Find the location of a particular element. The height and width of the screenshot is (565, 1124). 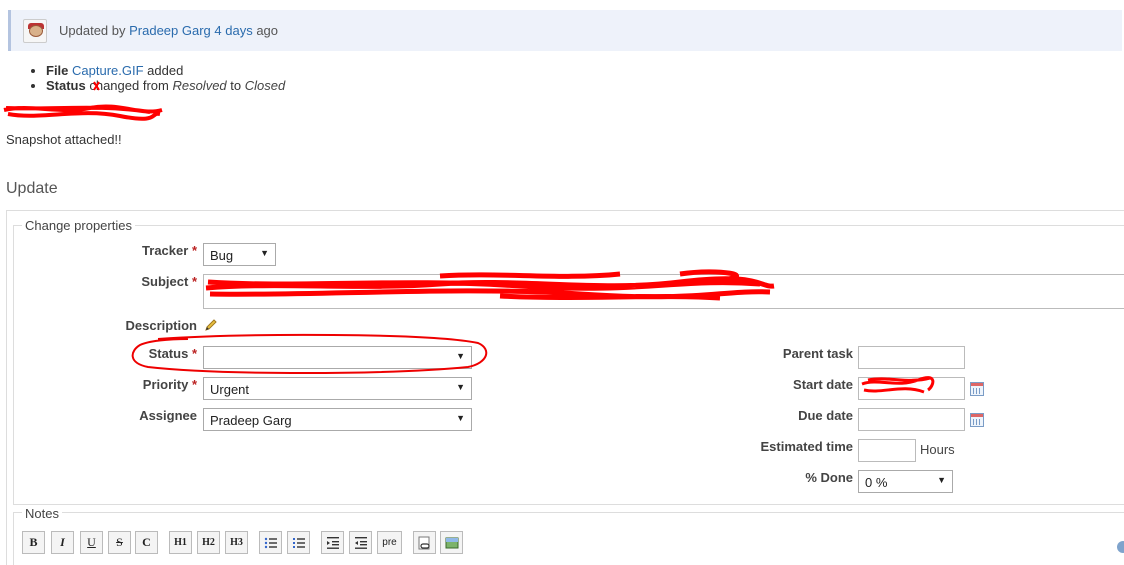

notes-legend: Notes is located at coordinates (42, 513).